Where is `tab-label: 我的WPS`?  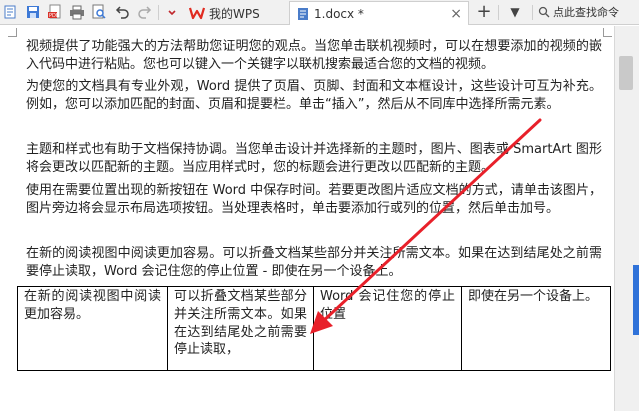
tab-label: 我的WPS is located at coordinates (234, 13).